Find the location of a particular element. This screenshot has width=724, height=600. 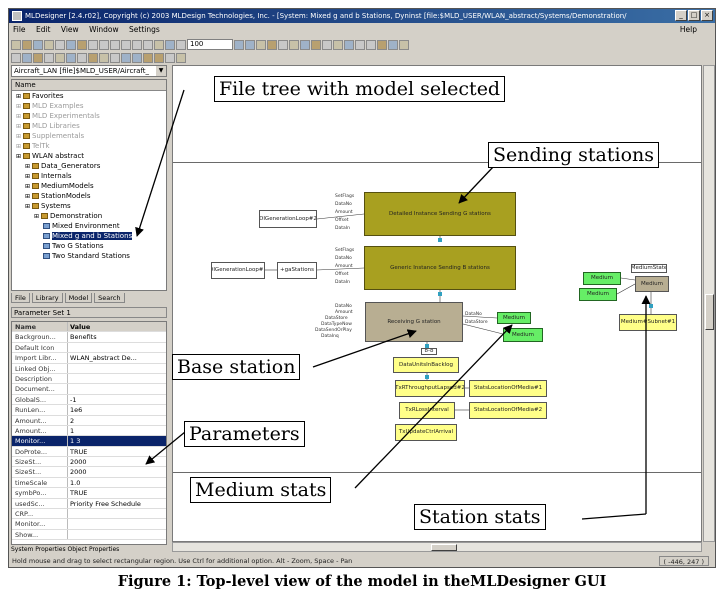

callout-sending-stations: Sending stations is located at coordinates (574, 155).